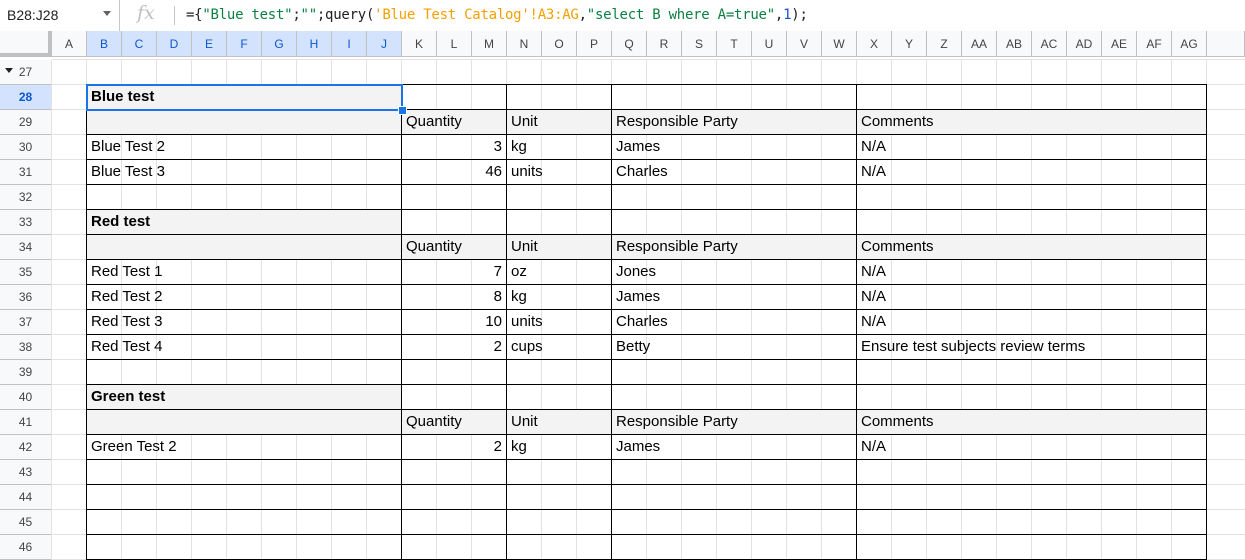  Describe the element at coordinates (26, 222) in the screenshot. I see `row-header-33: 33` at that location.